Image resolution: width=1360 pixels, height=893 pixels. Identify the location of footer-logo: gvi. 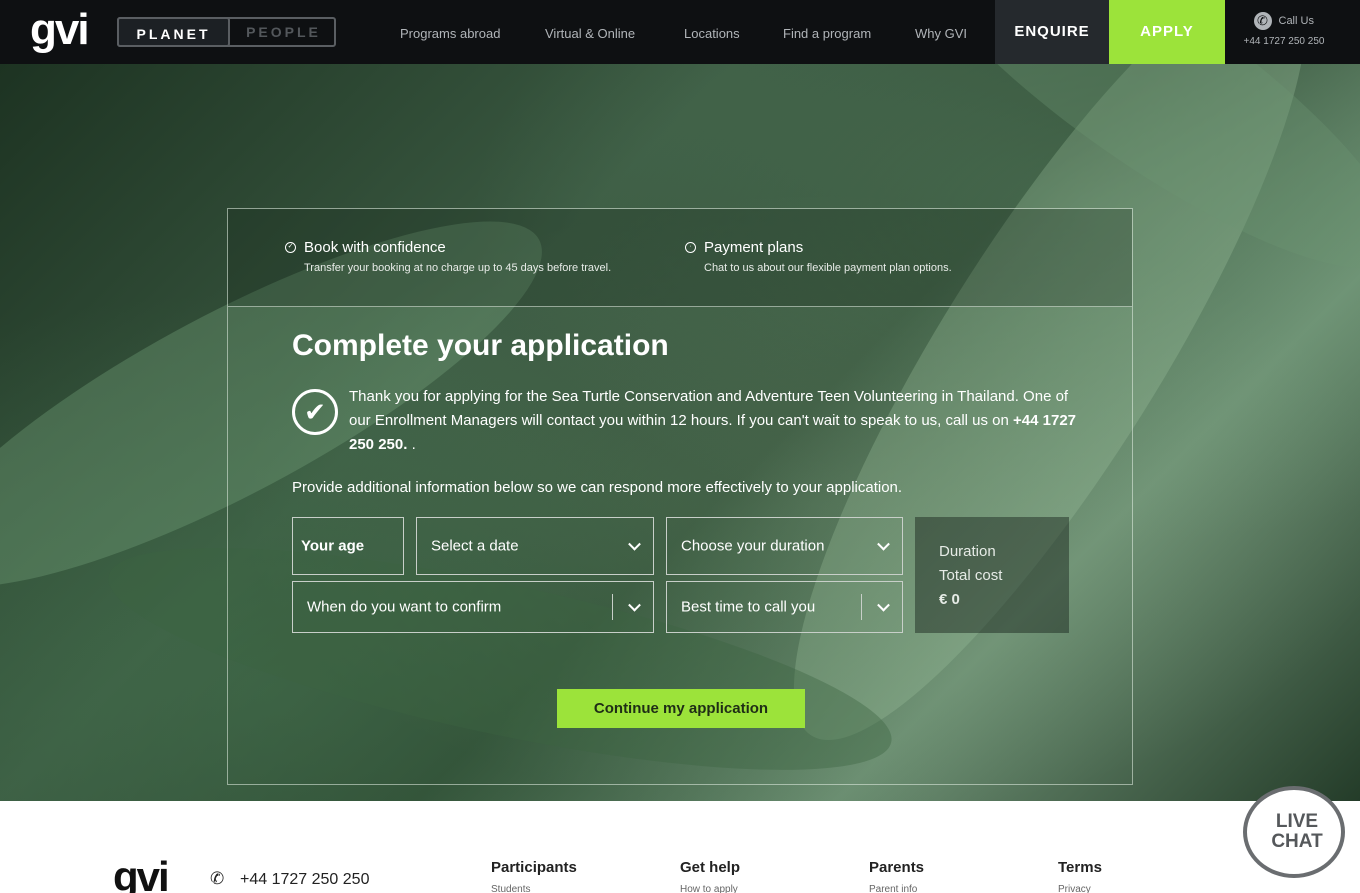
(141, 874).